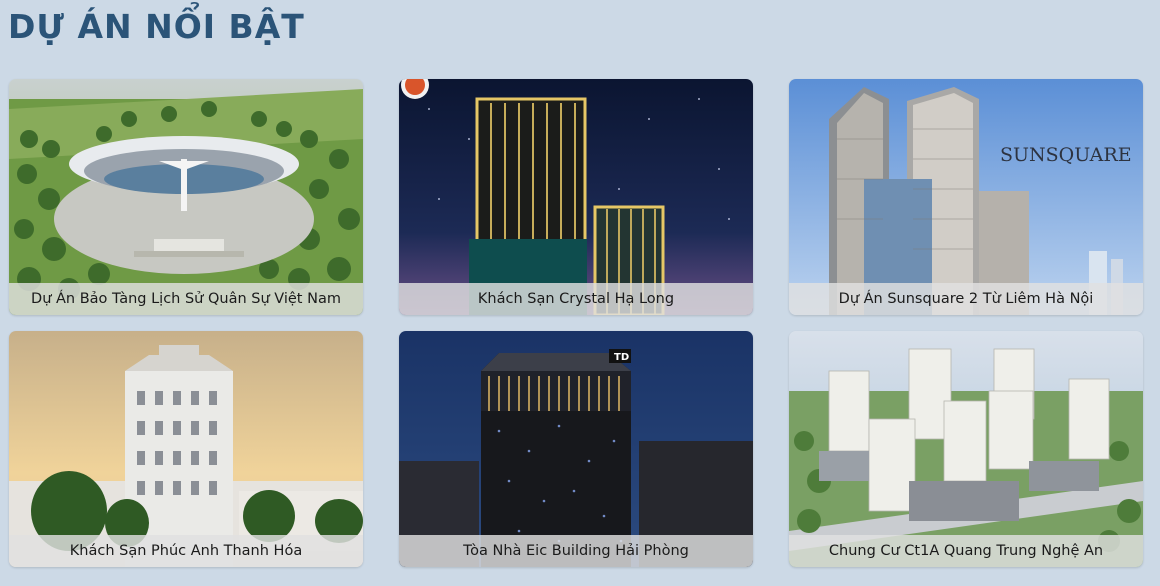 This screenshot has width=1160, height=586. I want to click on project-card-phuc-anh-hotel: Khách Sạn Phúc Anh Thanh Hóa, so click(186, 449).